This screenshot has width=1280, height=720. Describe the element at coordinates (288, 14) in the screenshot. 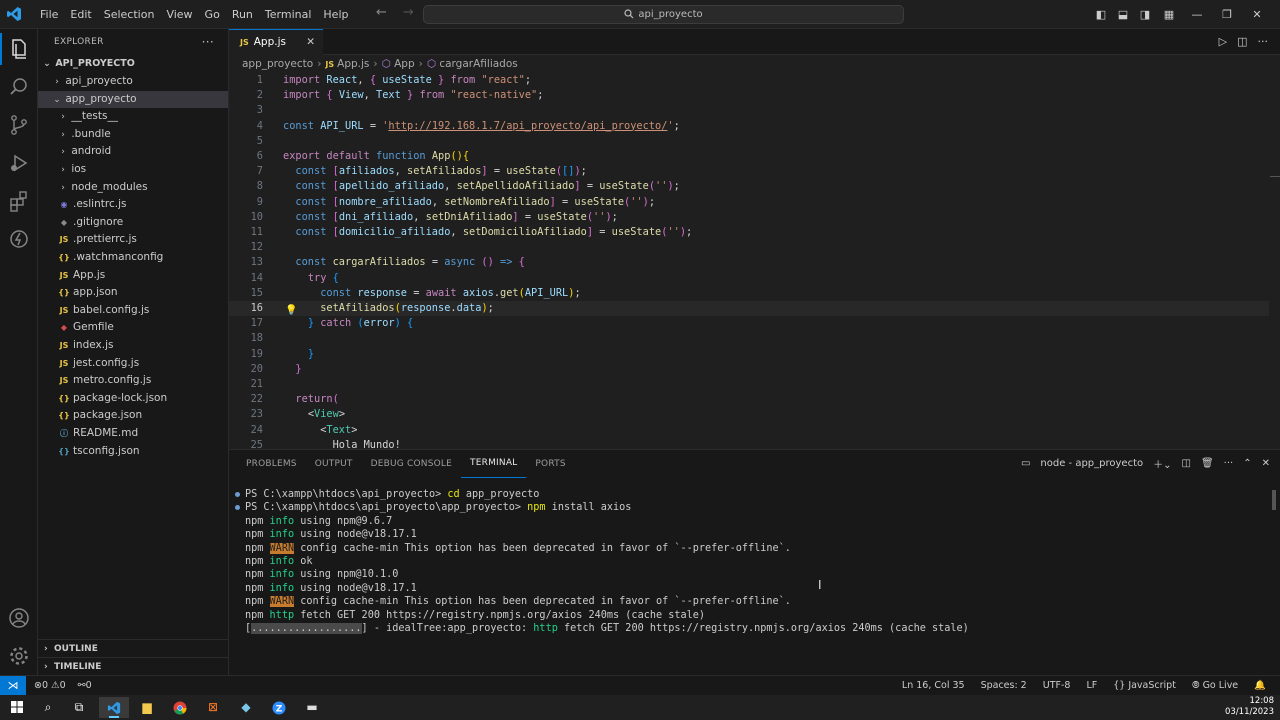

I see `menu-terminal: Terminal` at that location.